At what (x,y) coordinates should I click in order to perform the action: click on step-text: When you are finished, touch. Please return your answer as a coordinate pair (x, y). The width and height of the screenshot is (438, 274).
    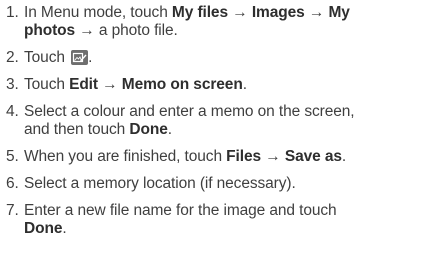
    Looking at the image, I should click on (125, 156).